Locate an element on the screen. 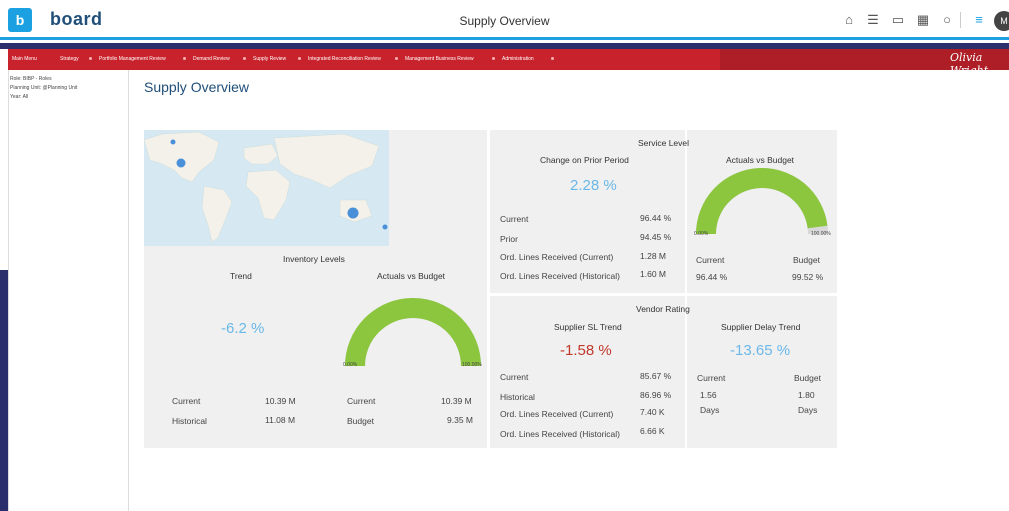  inventory-row-value: 11.08 M is located at coordinates (280, 420).